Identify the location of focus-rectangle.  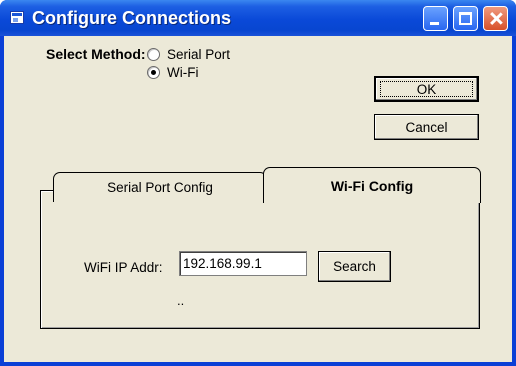
(426, 89).